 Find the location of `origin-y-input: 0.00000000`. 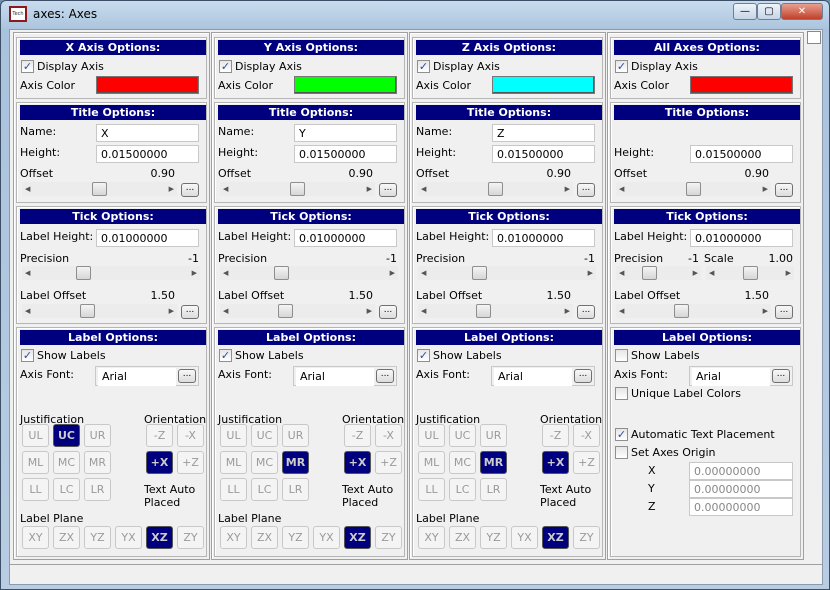

origin-y-input: 0.00000000 is located at coordinates (741, 489).